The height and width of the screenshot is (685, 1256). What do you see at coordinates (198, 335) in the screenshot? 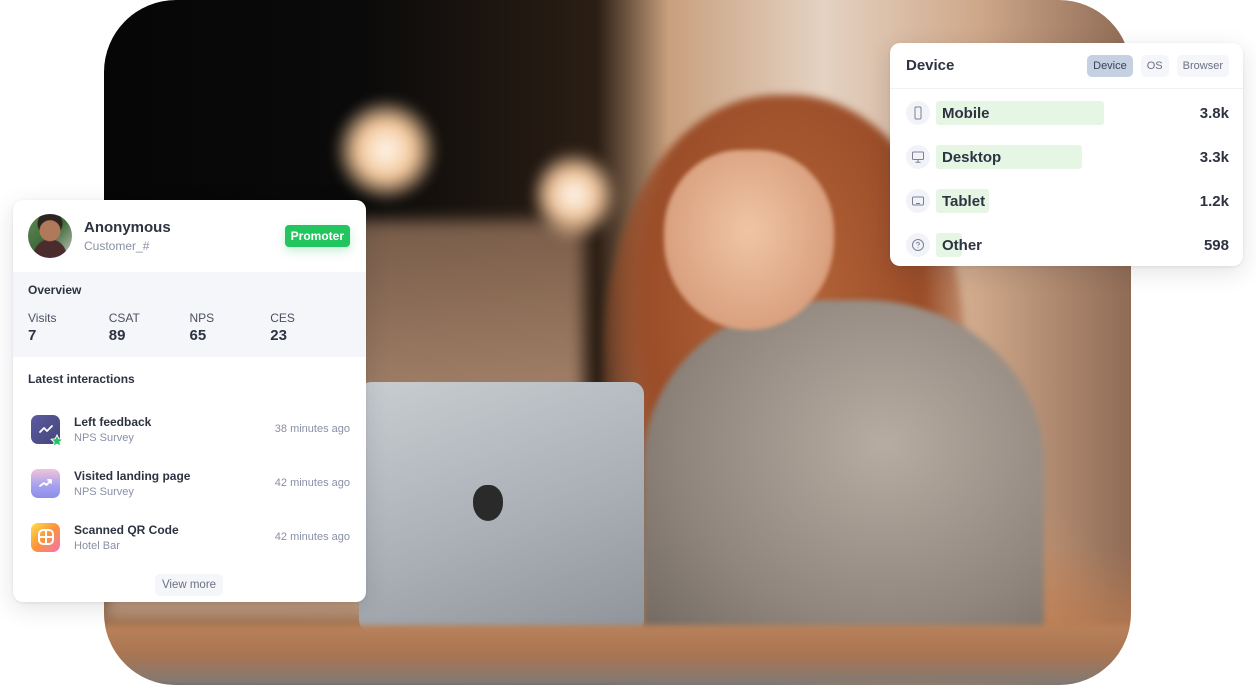
I see `stat-value: 65` at bounding box center [198, 335].